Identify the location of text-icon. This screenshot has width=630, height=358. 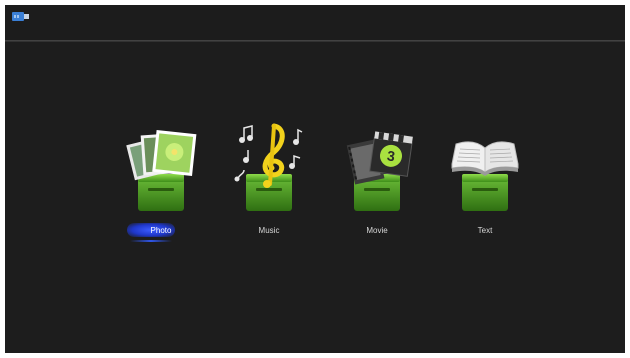
(485, 176).